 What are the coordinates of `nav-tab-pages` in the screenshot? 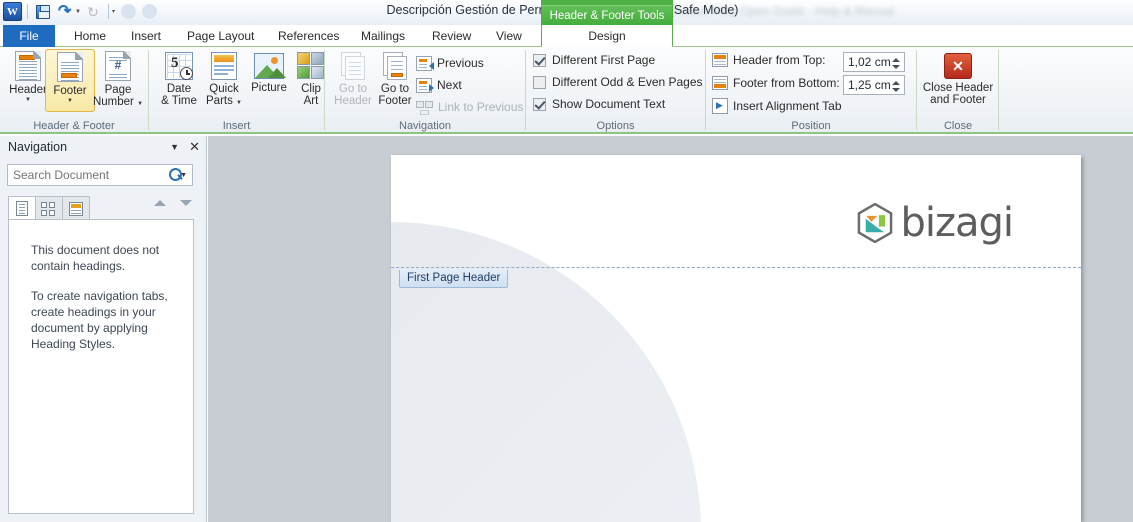 It's located at (49, 208).